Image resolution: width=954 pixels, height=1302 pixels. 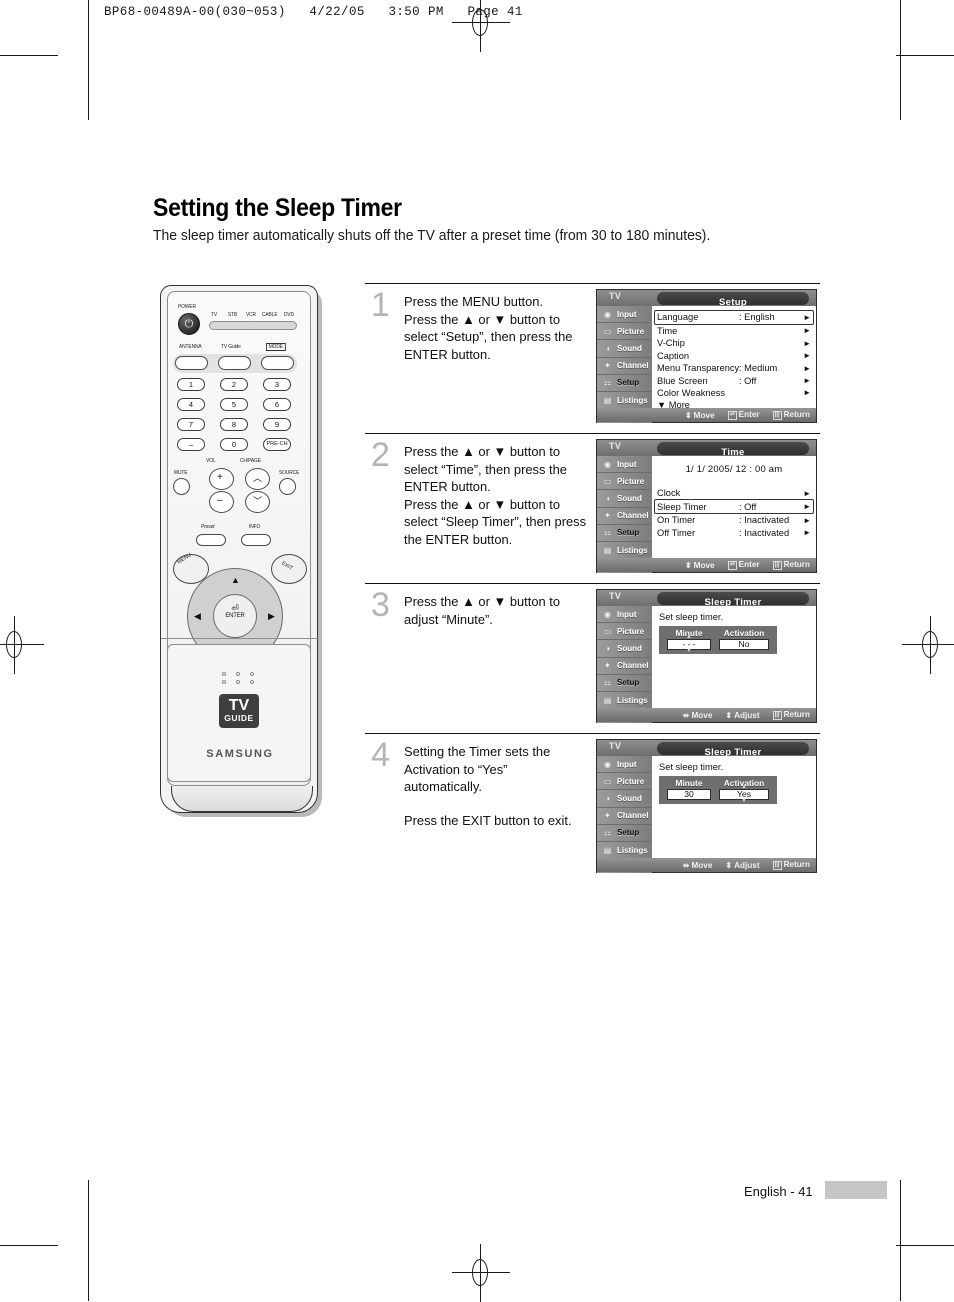 What do you see at coordinates (689, 644) in the screenshot?
I see `minute-value-field: ▲ - - - ▼` at bounding box center [689, 644].